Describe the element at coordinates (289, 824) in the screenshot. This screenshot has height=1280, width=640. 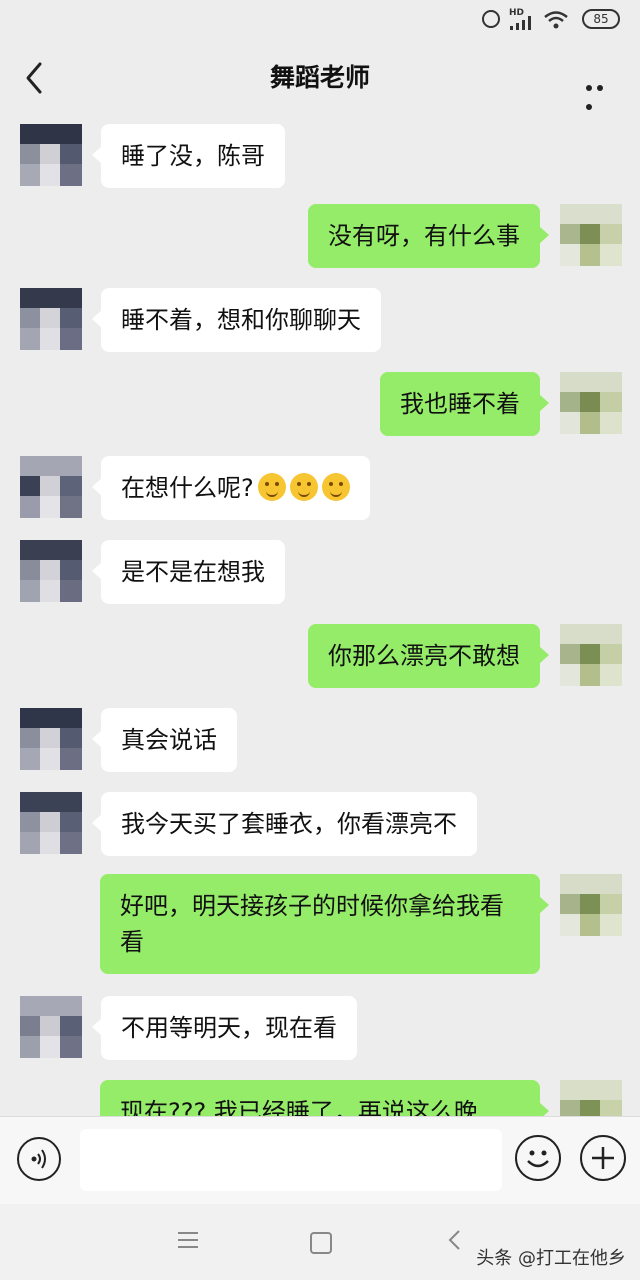
I see `message-text: 我今天买了套睡衣，你看漂亮不` at that location.